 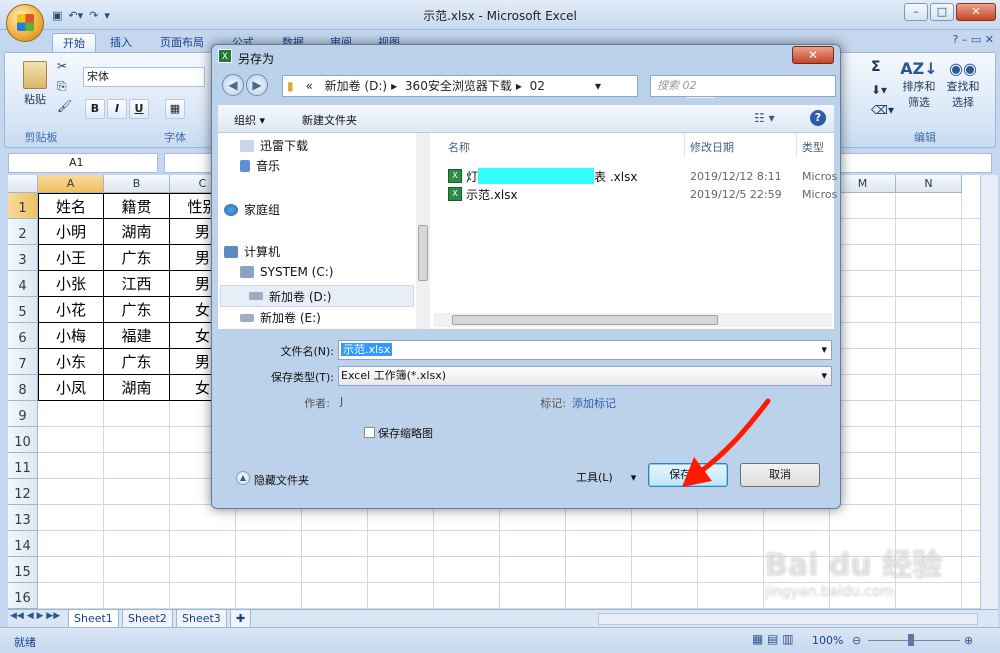 I want to click on header-cell: 籍贯, so click(x=137, y=206).